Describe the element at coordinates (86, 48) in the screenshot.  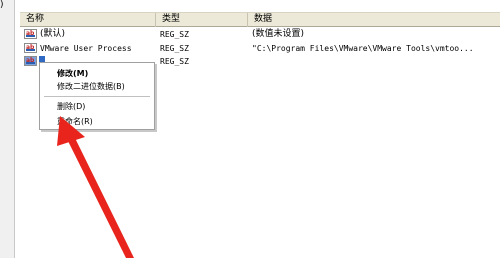
I see `value-name: VMware User Process` at that location.